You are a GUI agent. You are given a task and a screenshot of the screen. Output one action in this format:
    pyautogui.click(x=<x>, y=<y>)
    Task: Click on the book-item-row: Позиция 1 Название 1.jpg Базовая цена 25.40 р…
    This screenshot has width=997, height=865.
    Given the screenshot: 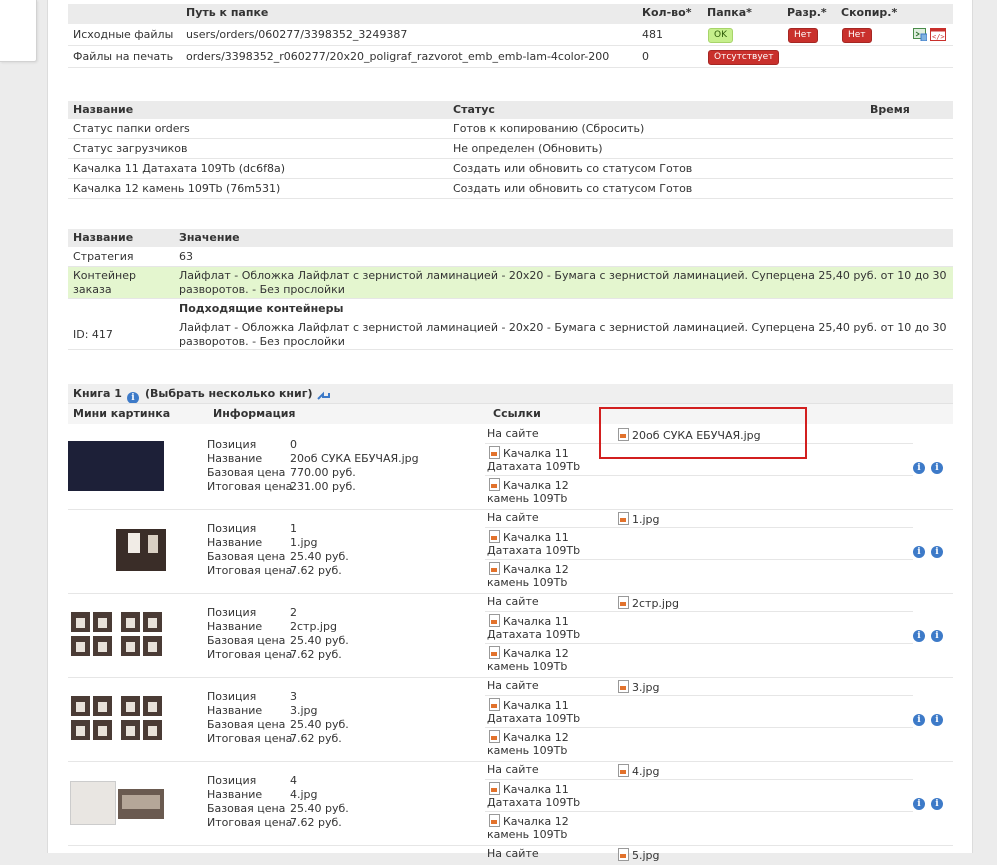 What is the action you would take?
    pyautogui.click(x=510, y=551)
    